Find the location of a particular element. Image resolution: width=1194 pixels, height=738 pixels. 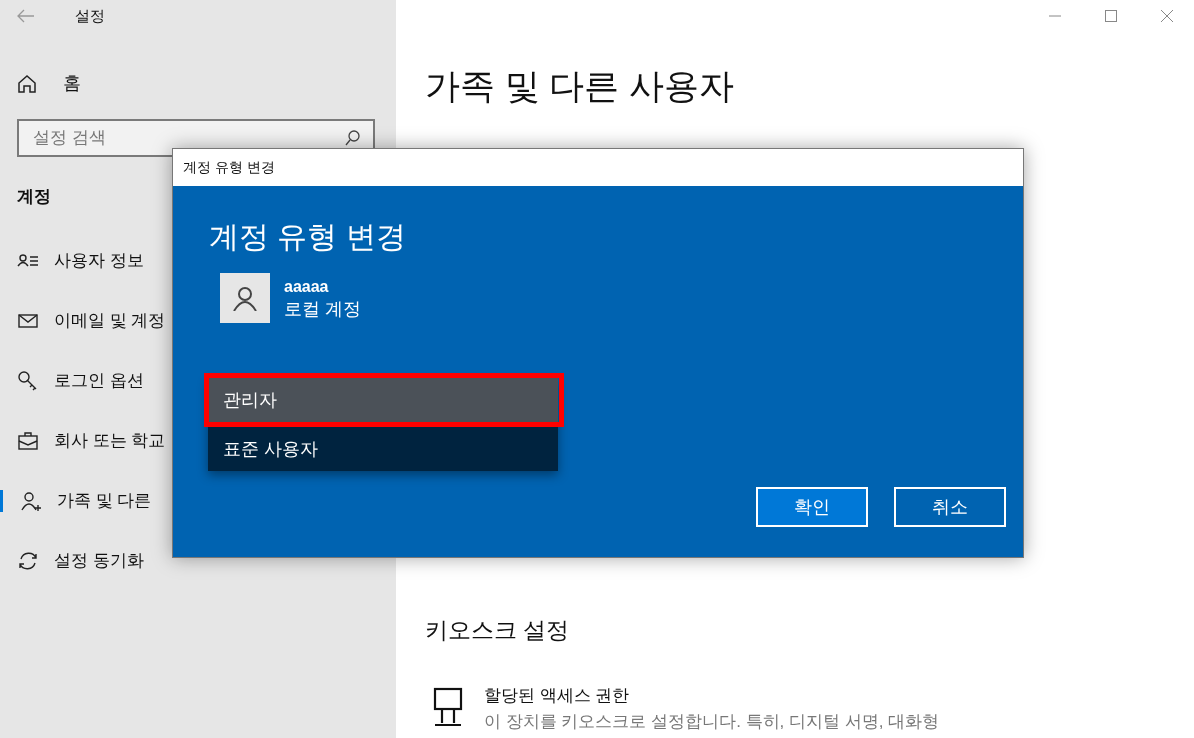

item-title: 할당된 액세스 권한 is located at coordinates (557, 696).